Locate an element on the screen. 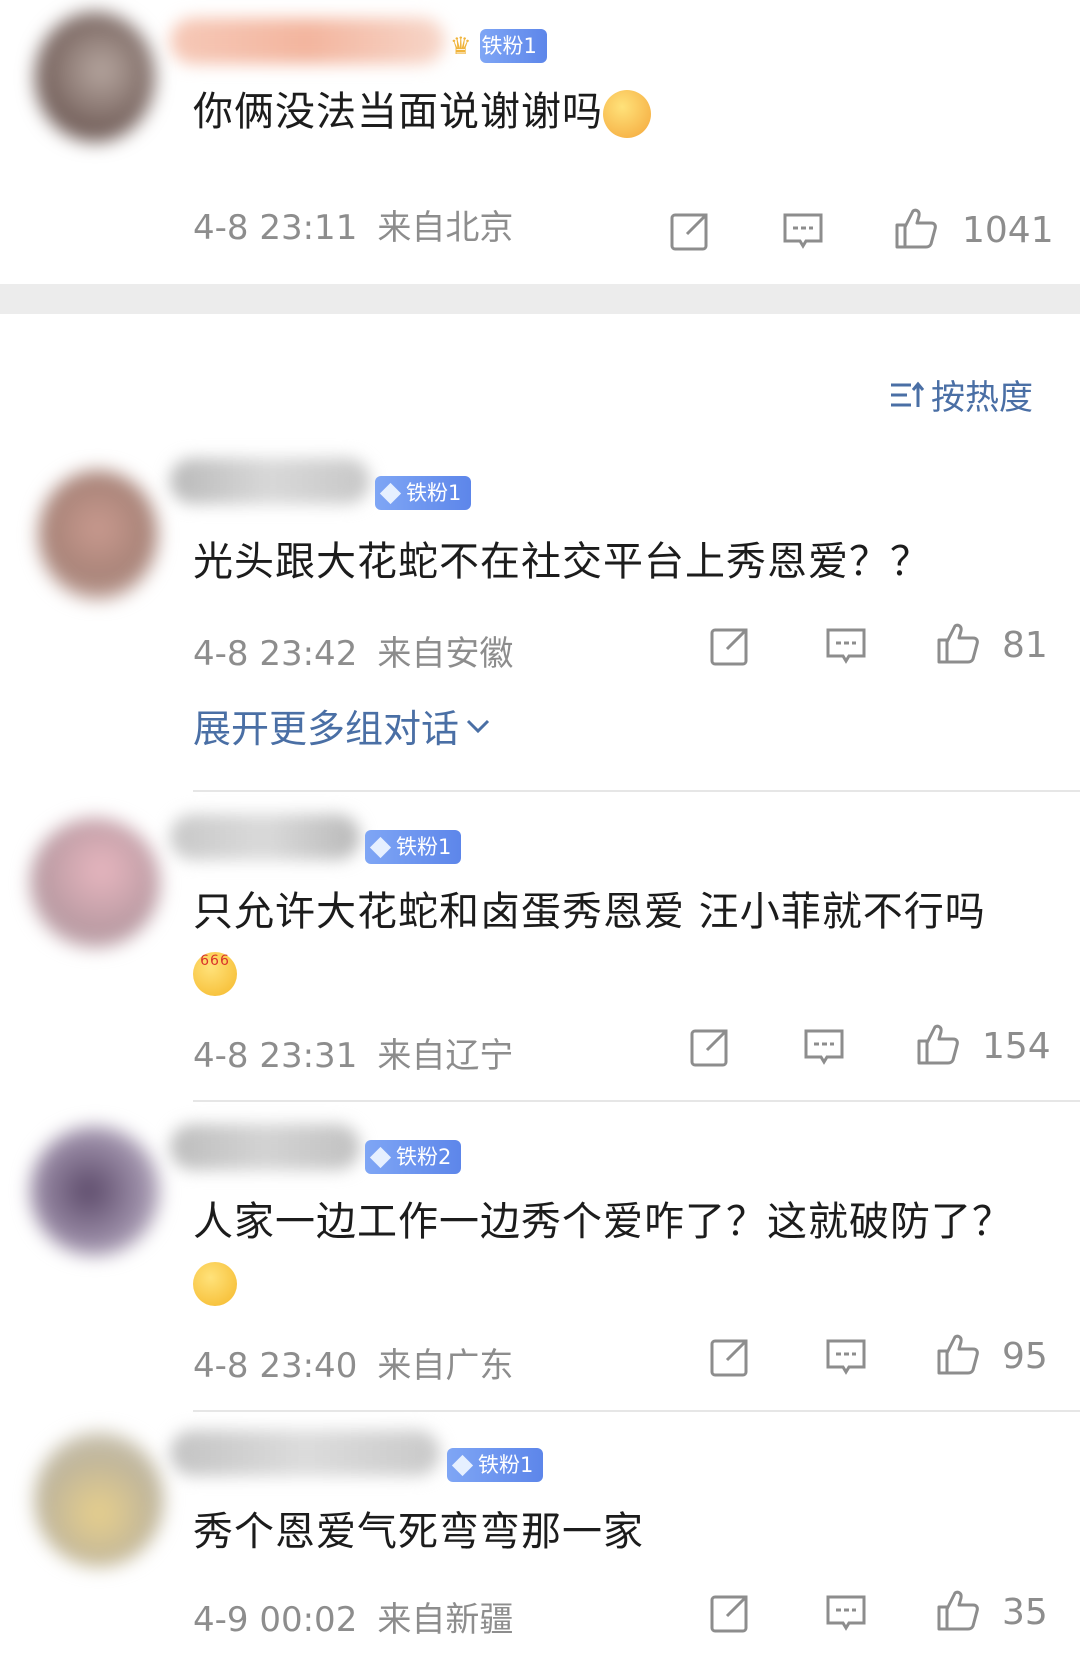 This screenshot has width=1080, height=1666. comment-meta: 4-8 23:42 来自安徽 is located at coordinates (363, 650).